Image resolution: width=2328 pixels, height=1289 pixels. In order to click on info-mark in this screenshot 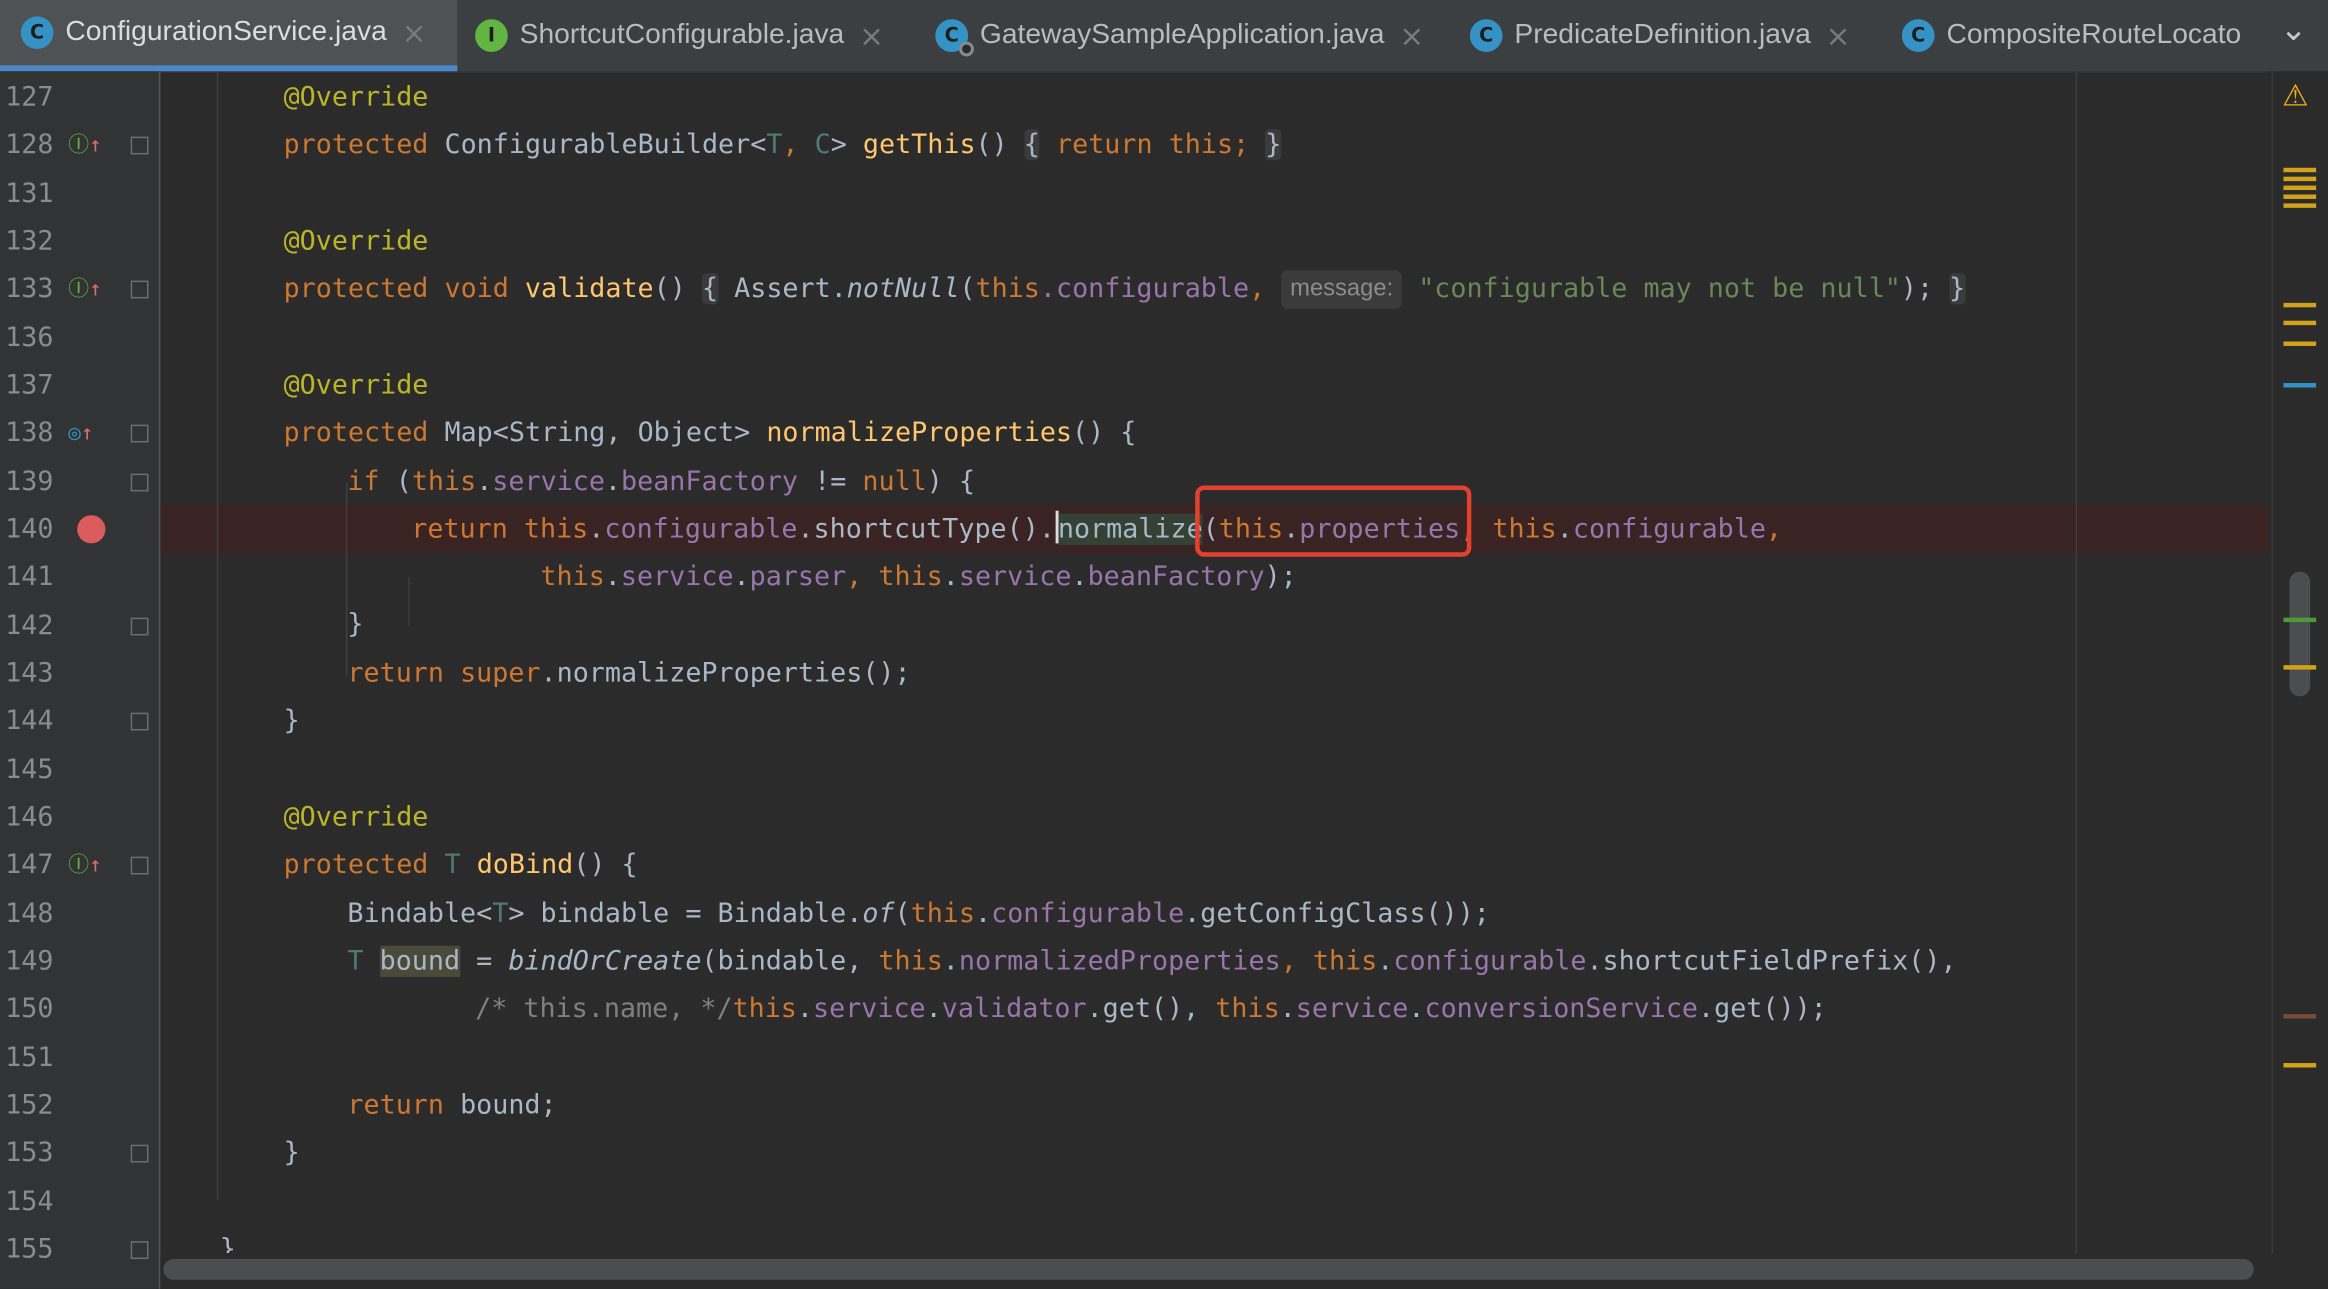, I will do `click(2300, 385)`.